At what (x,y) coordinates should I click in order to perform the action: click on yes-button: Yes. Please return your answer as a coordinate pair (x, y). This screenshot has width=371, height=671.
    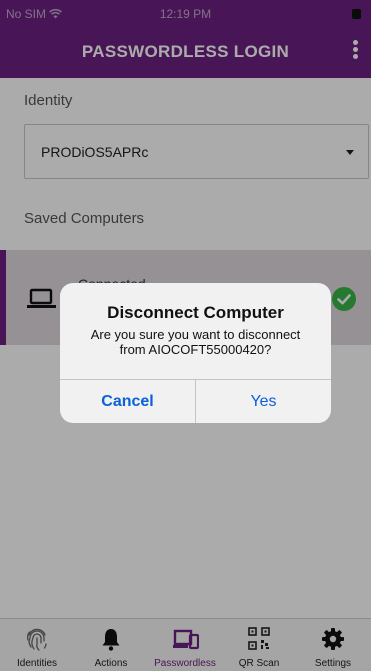
    Looking at the image, I should click on (263, 401).